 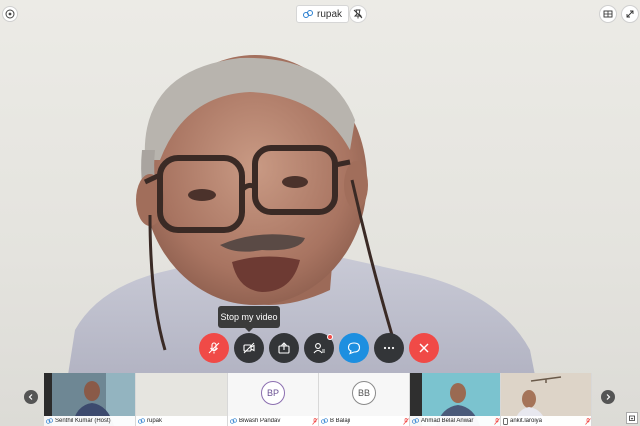 I want to click on participant-name: rupak, so click(x=155, y=421).